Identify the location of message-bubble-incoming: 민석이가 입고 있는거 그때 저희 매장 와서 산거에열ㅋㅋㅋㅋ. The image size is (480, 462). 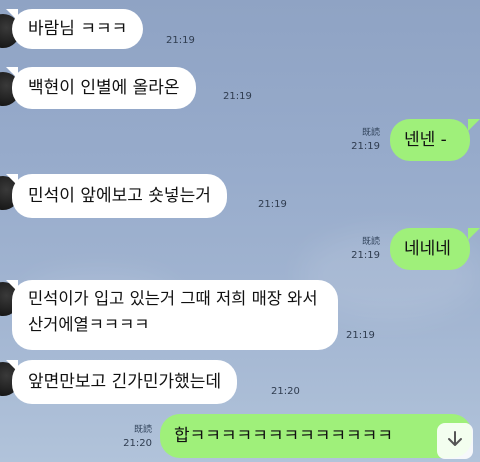
(175, 315).